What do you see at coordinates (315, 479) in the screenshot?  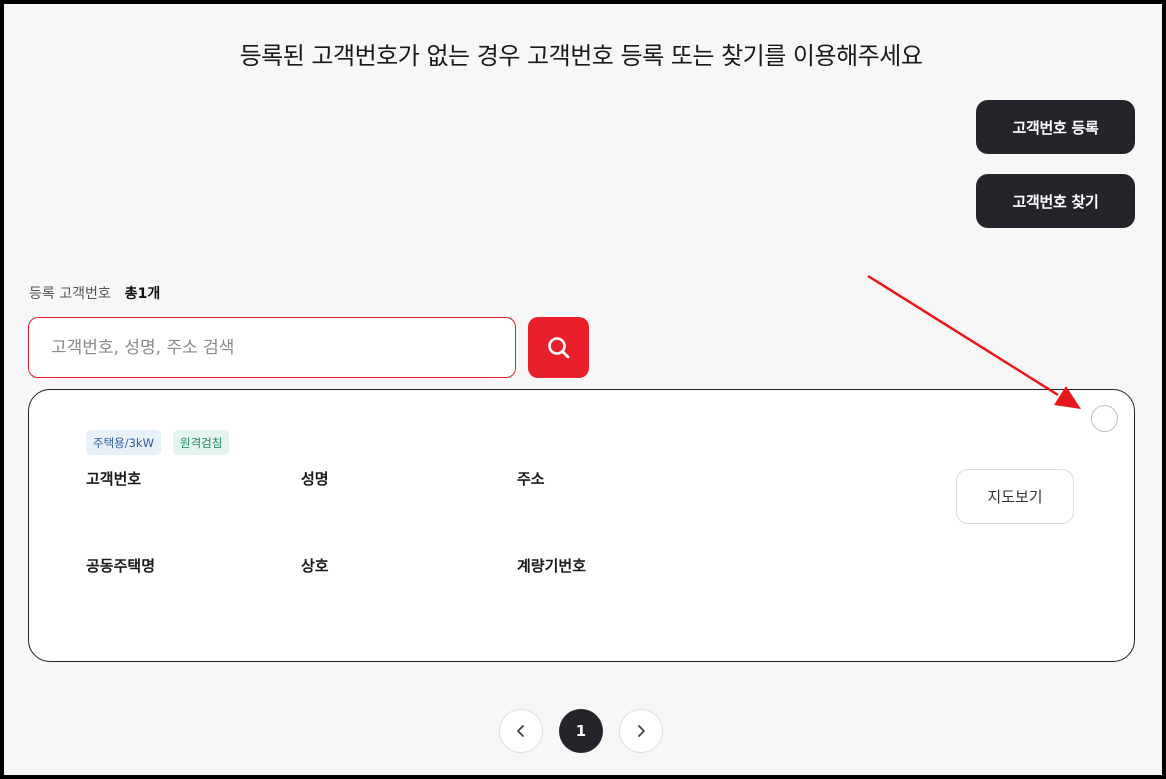 I see `name-label: 성명` at bounding box center [315, 479].